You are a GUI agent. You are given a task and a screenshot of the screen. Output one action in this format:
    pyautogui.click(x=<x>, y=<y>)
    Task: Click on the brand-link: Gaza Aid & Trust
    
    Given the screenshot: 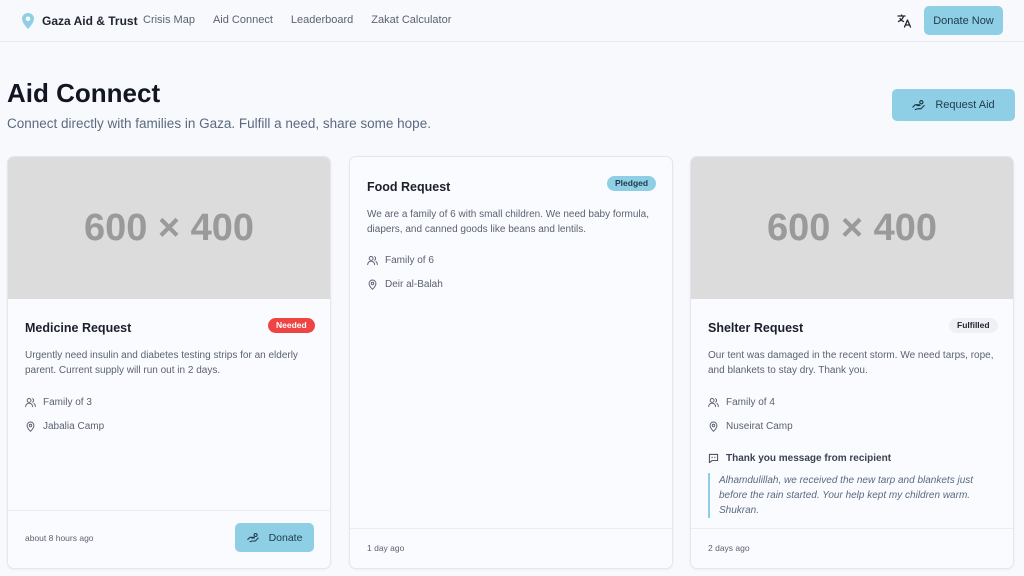 What is the action you would take?
    pyautogui.click(x=79, y=21)
    